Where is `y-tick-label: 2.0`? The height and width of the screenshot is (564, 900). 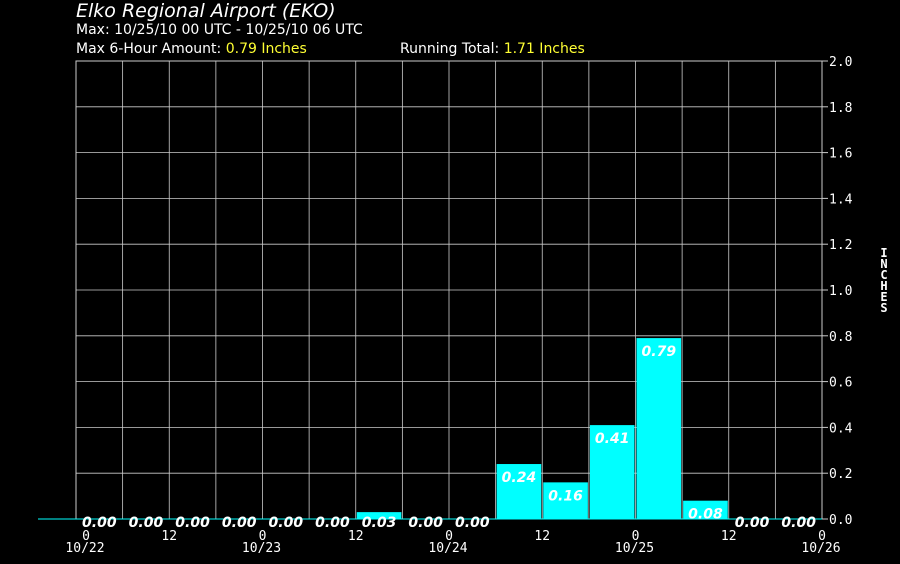
y-tick-label: 2.0 is located at coordinates (840, 62).